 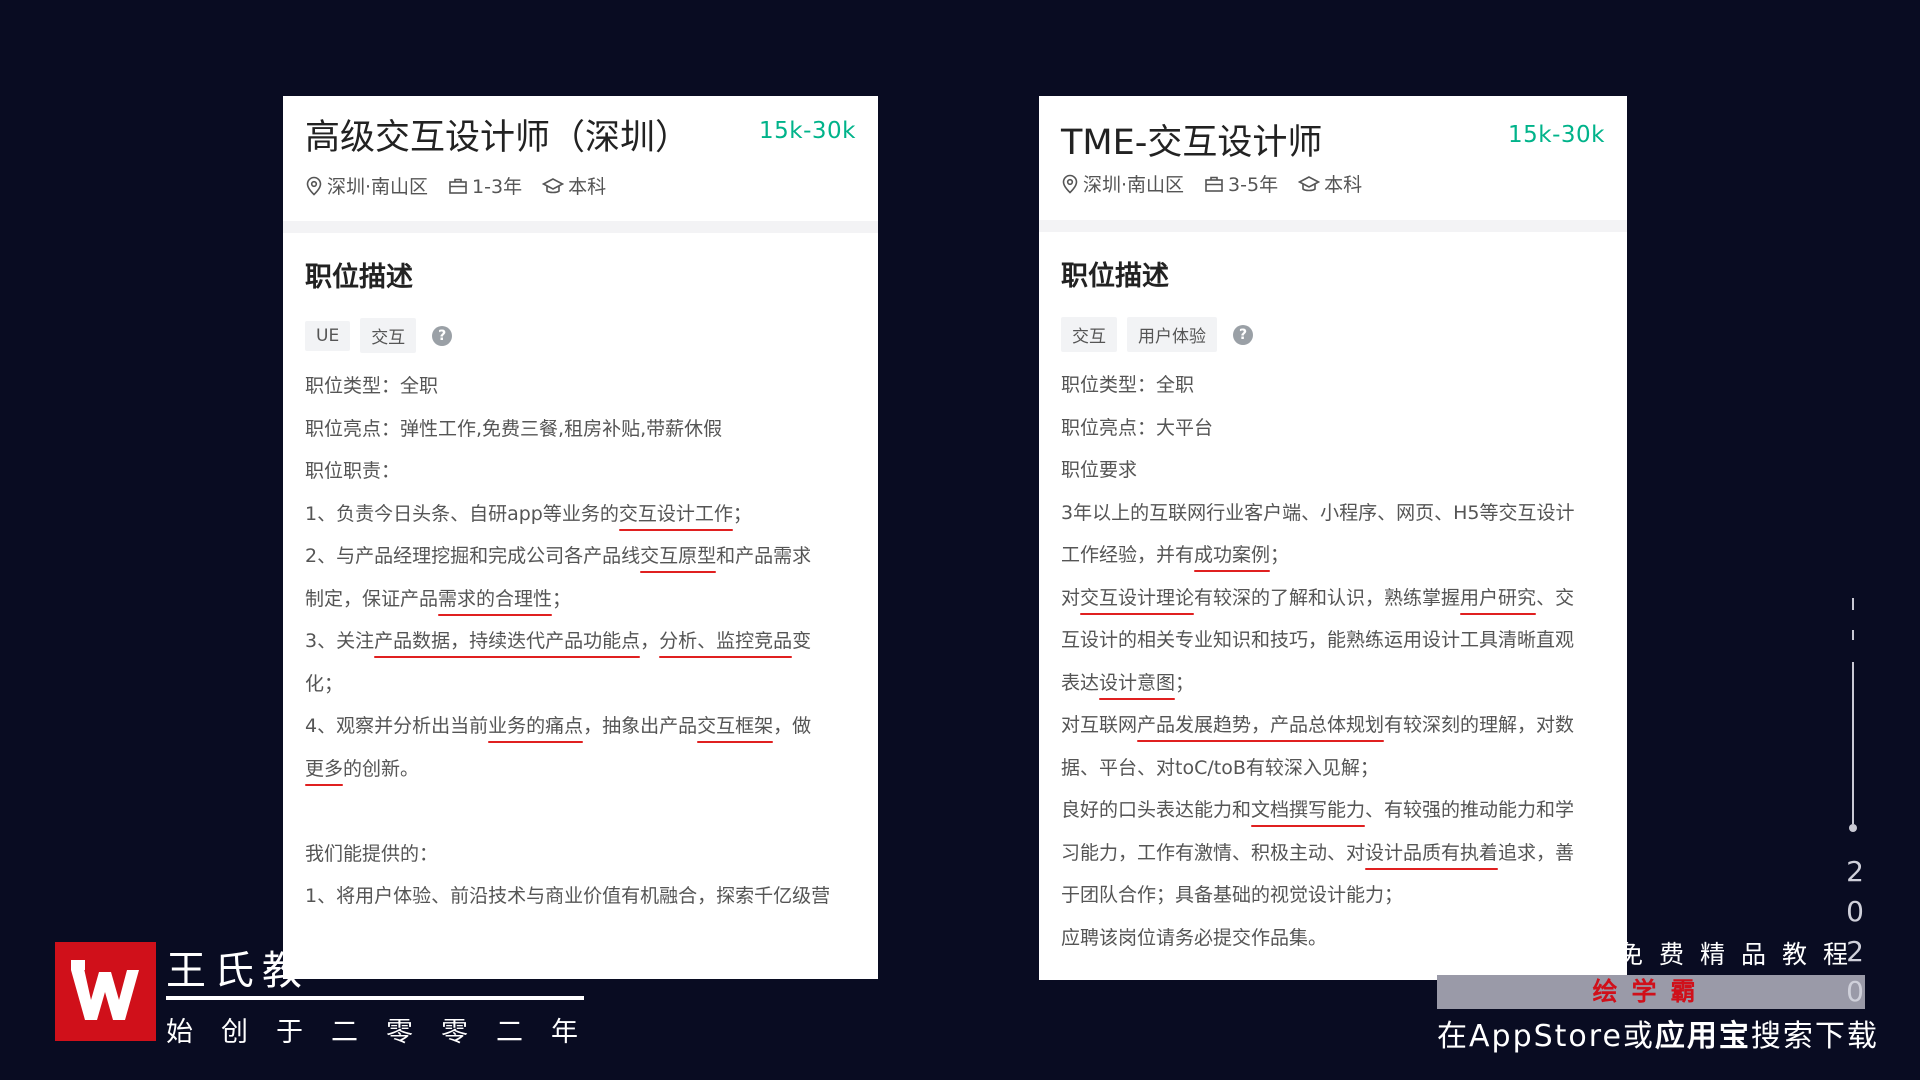 I want to click on duty-line: 2、与产品经理挖掘和完成公司各产品线交互原型和产品需求, so click(x=558, y=556).